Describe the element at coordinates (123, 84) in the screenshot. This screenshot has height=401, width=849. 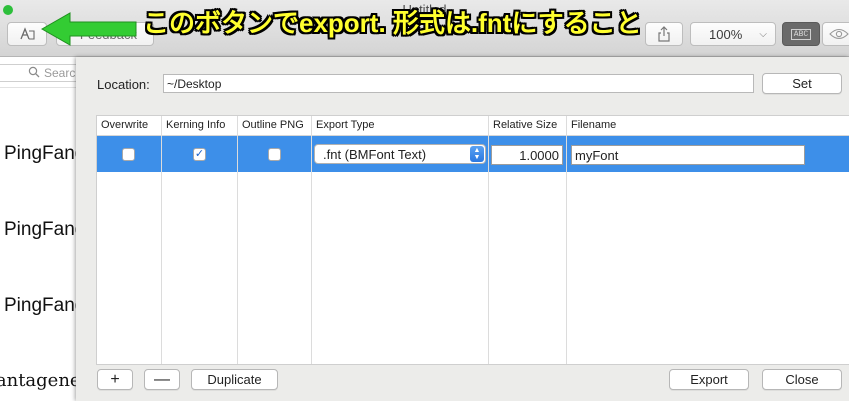
I see `location-label: Location:` at that location.